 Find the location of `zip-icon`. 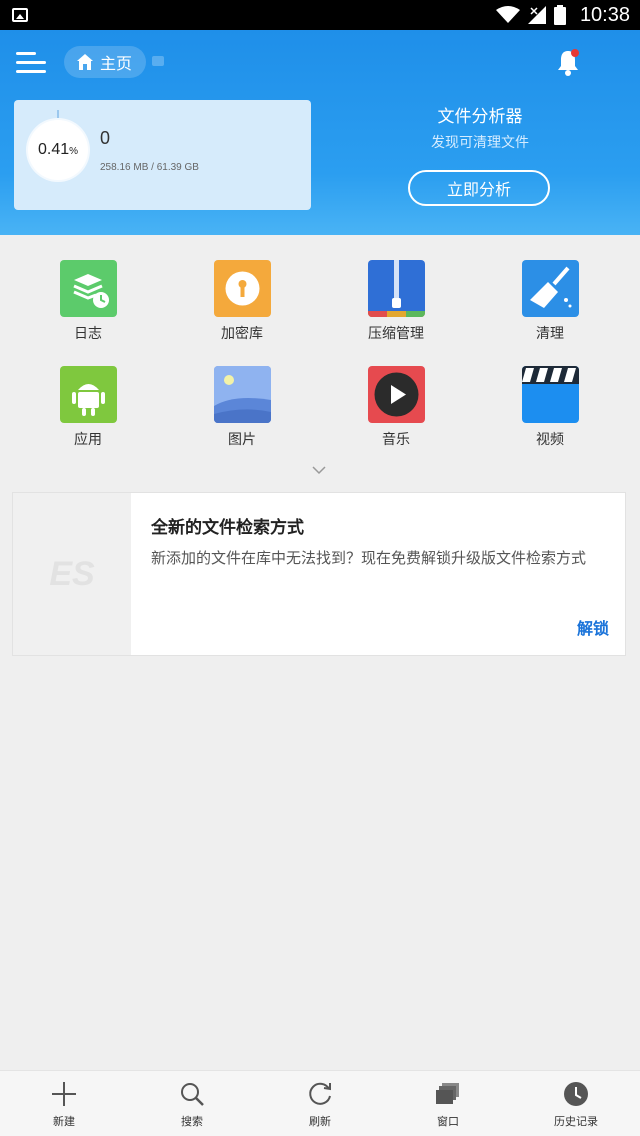

zip-icon is located at coordinates (396, 288).